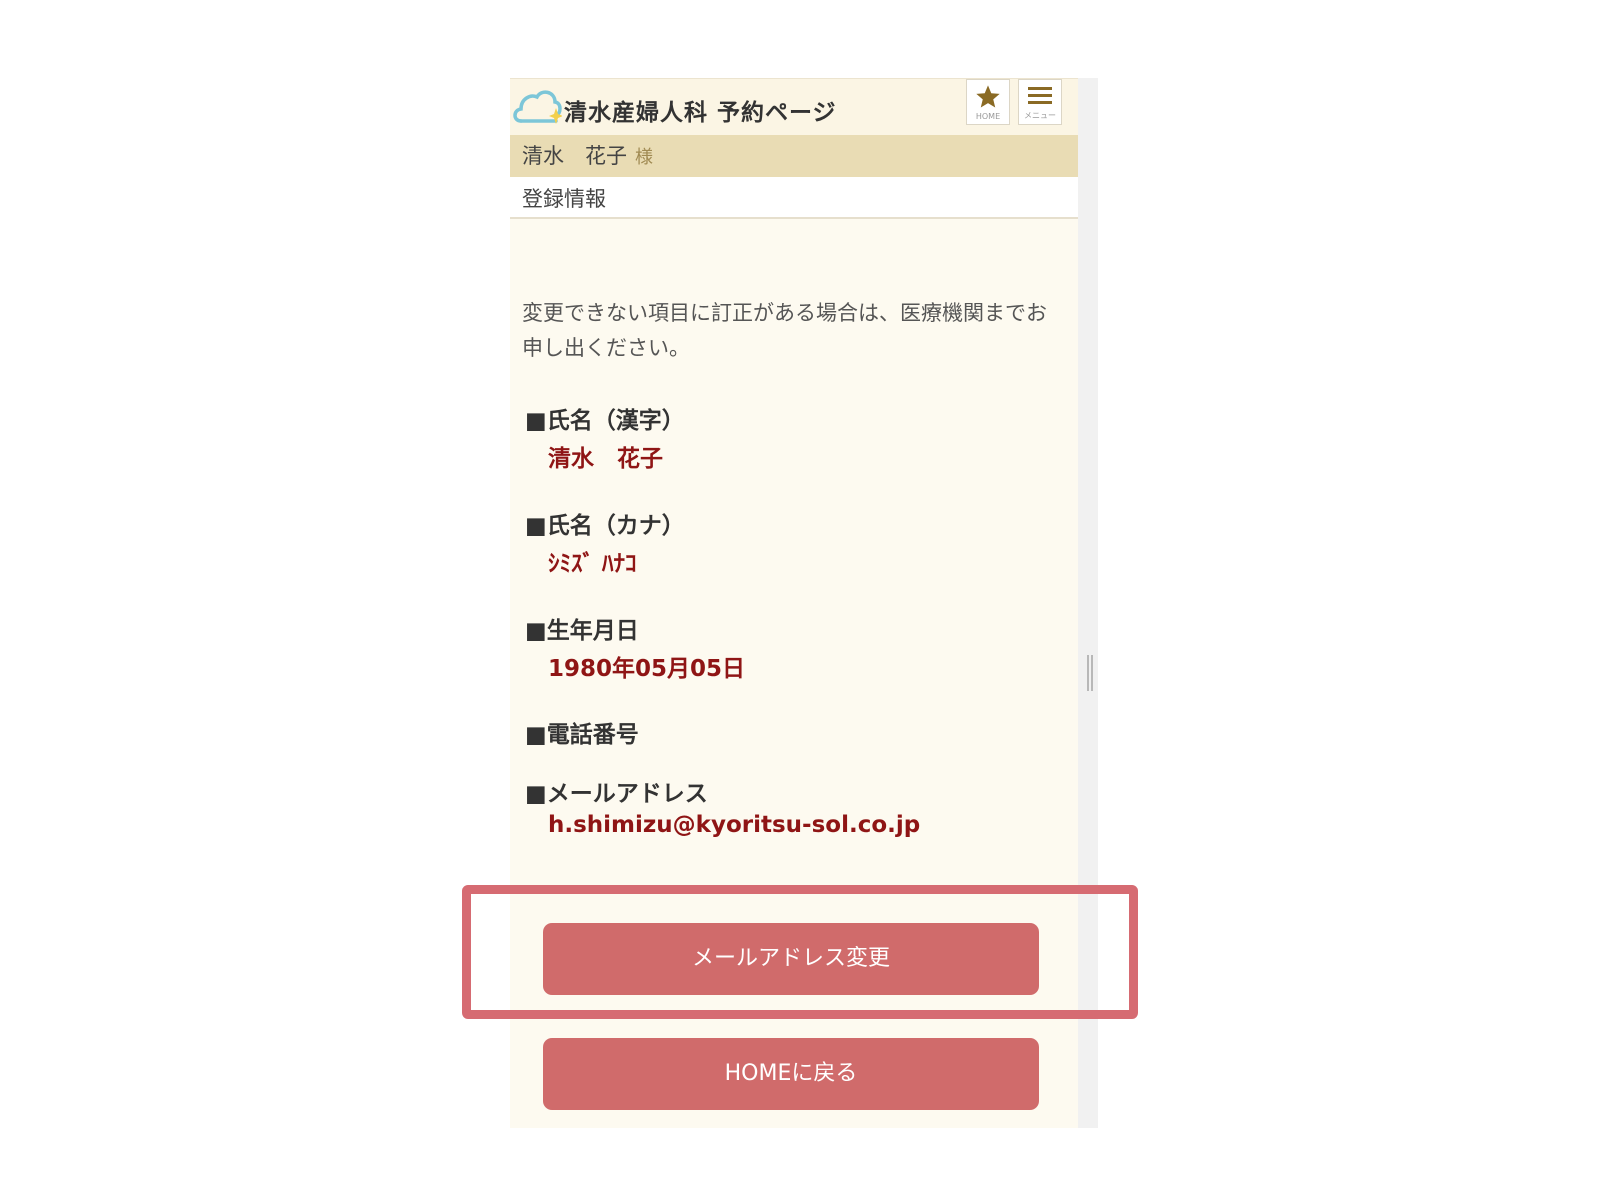 The height and width of the screenshot is (1200, 1600). Describe the element at coordinates (605, 459) in the screenshot. I see `field-value-name-kanji: 清水 花子` at that location.